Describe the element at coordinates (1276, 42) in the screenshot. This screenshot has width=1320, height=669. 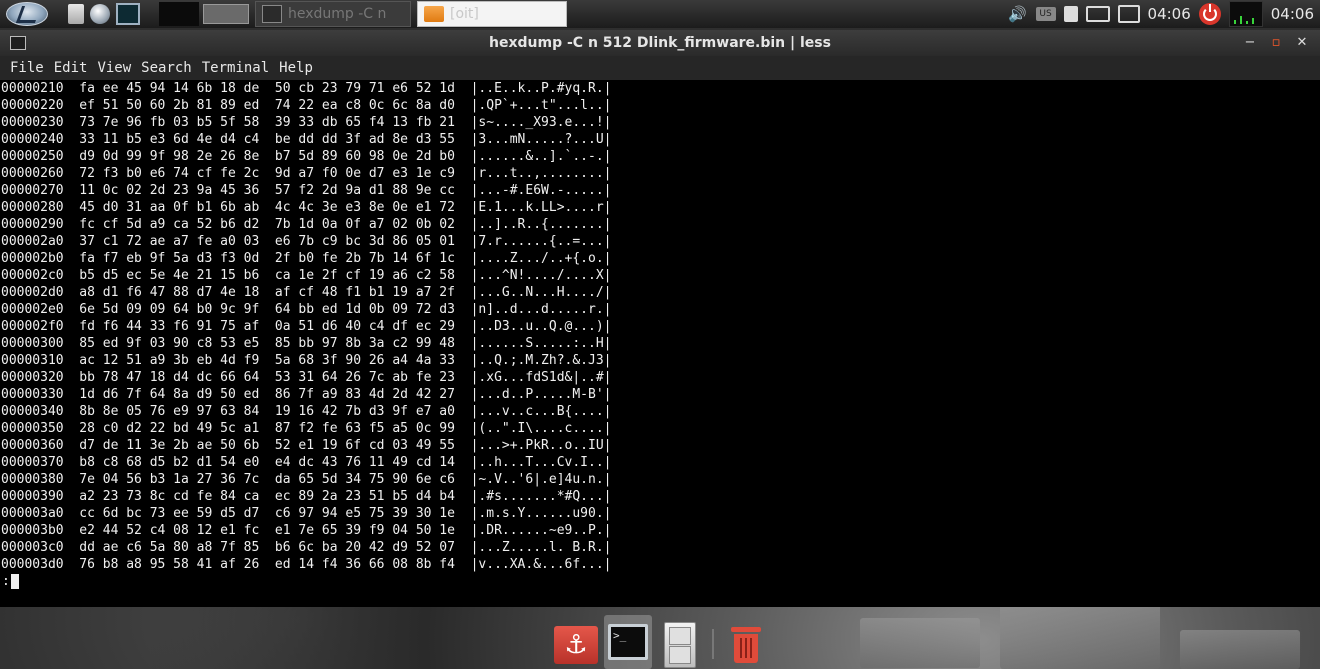
I see `maximize-button: ▫` at that location.